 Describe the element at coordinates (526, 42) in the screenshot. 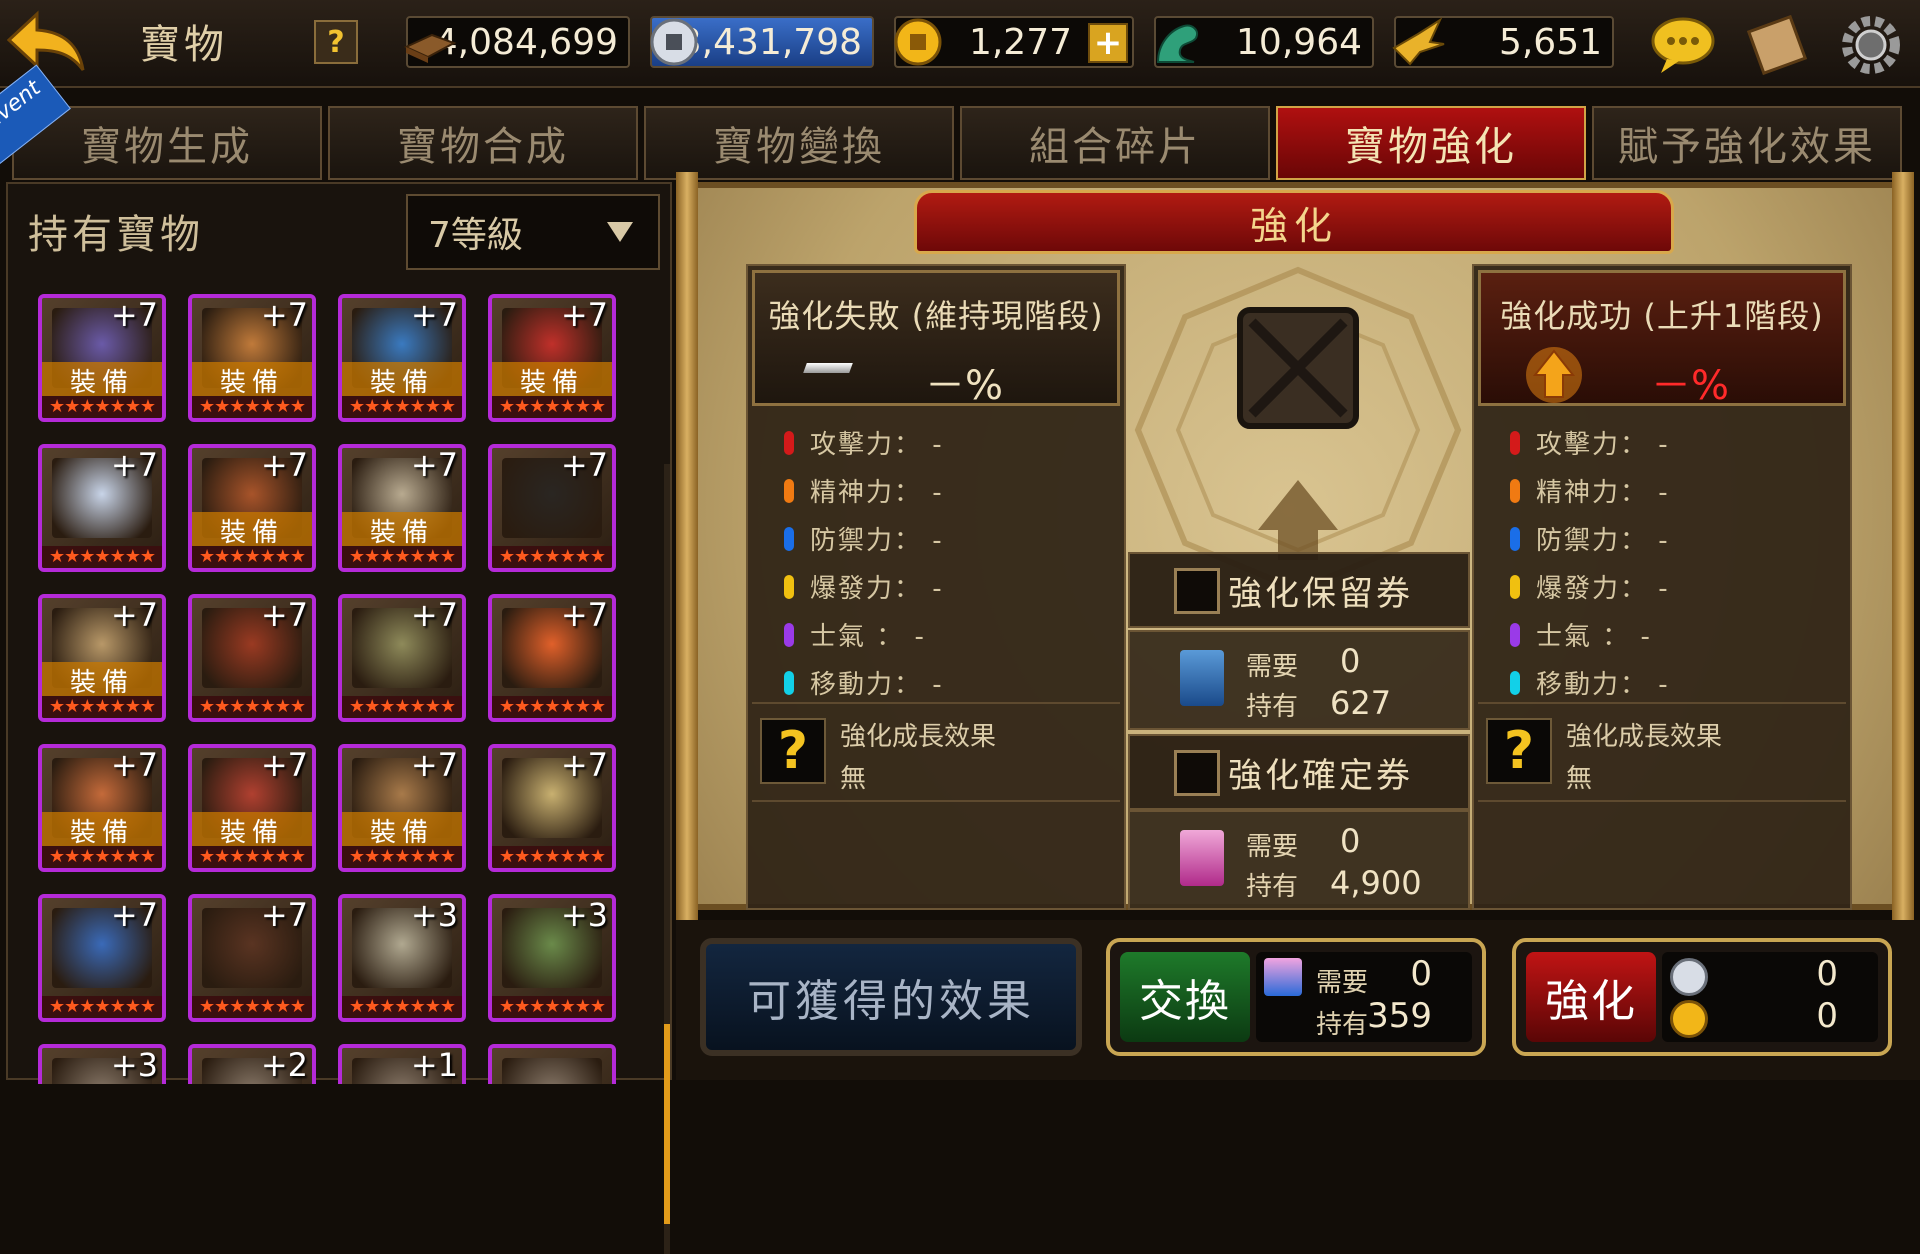

I see `resource-book-value: 4,084,699` at that location.